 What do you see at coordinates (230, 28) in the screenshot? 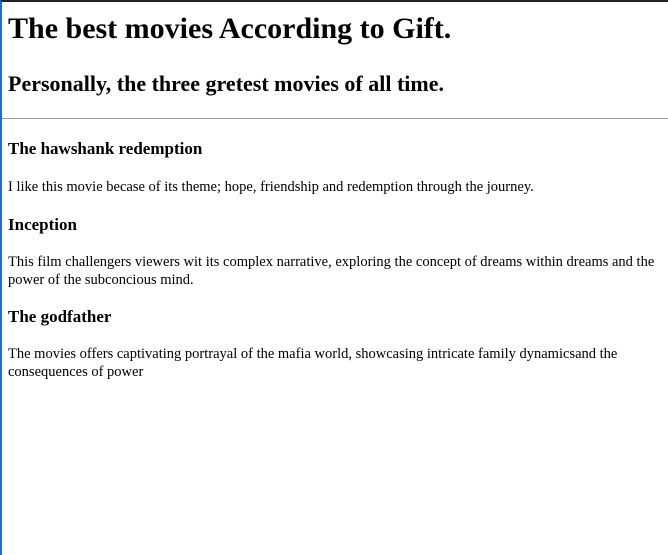
I see `page-title: The best movies According to Gift.` at bounding box center [230, 28].